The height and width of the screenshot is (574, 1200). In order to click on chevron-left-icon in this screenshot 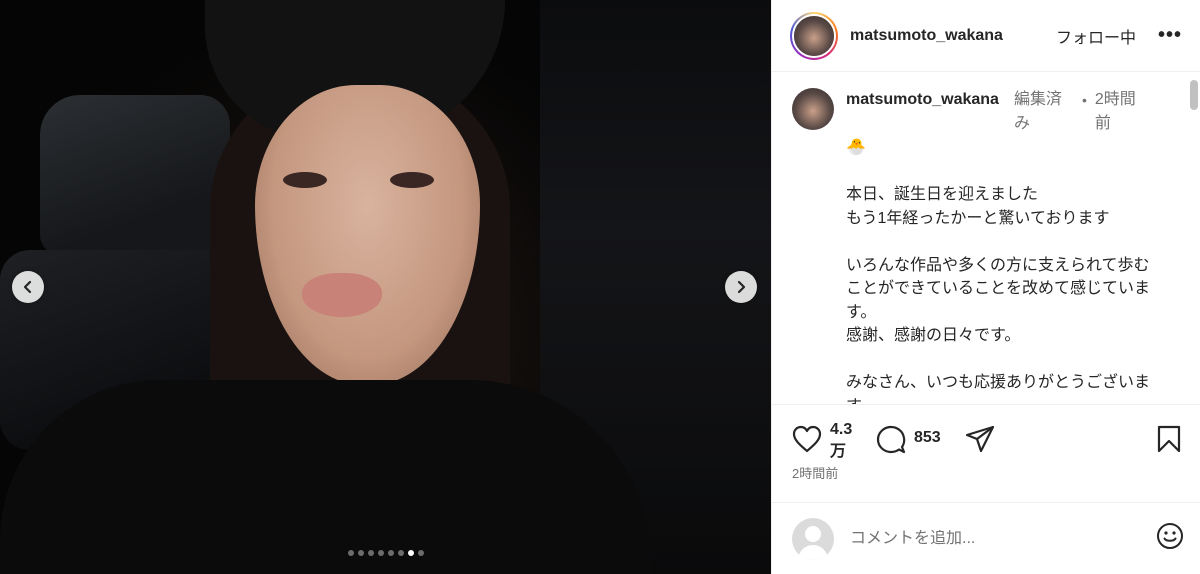, I will do `click(27, 287)`.